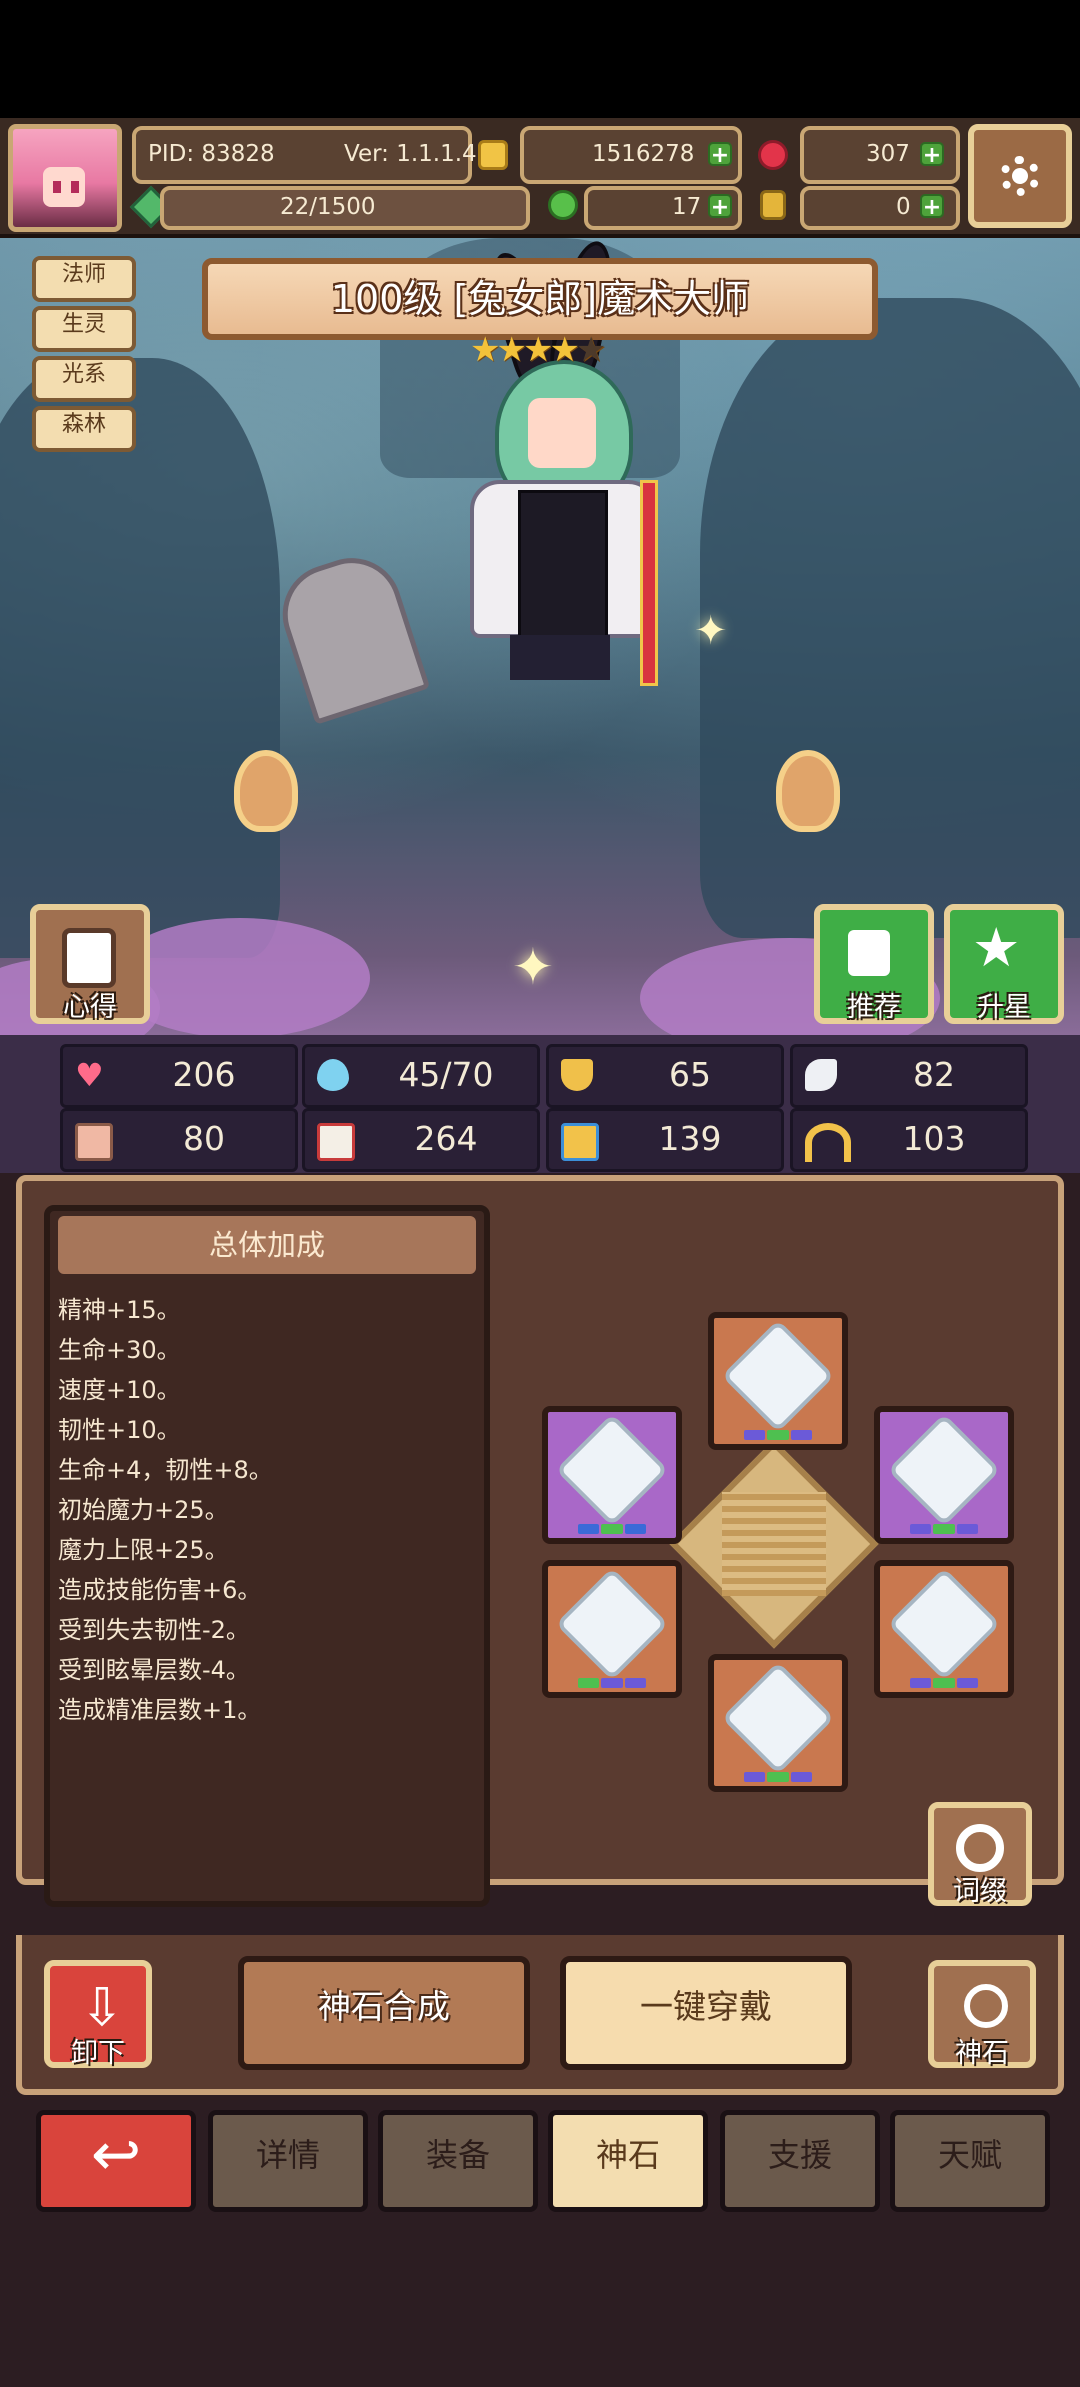  Describe the element at coordinates (903, 207) in the screenshot. I see `bottle-value: 0` at that location.